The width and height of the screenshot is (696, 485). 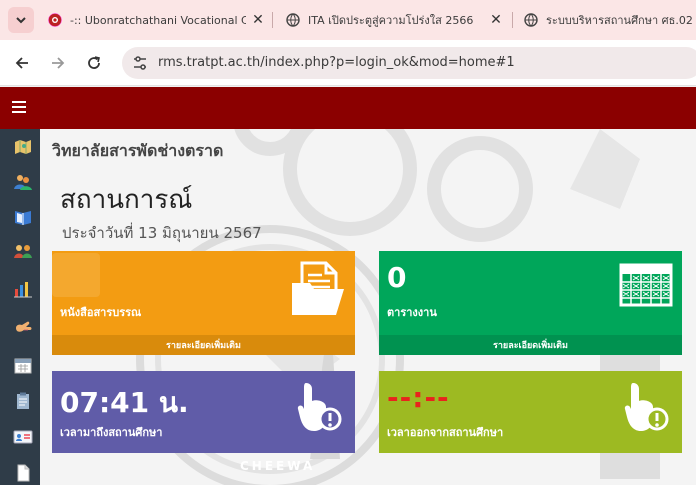 I want to click on reload-button, so click(x=94, y=63).